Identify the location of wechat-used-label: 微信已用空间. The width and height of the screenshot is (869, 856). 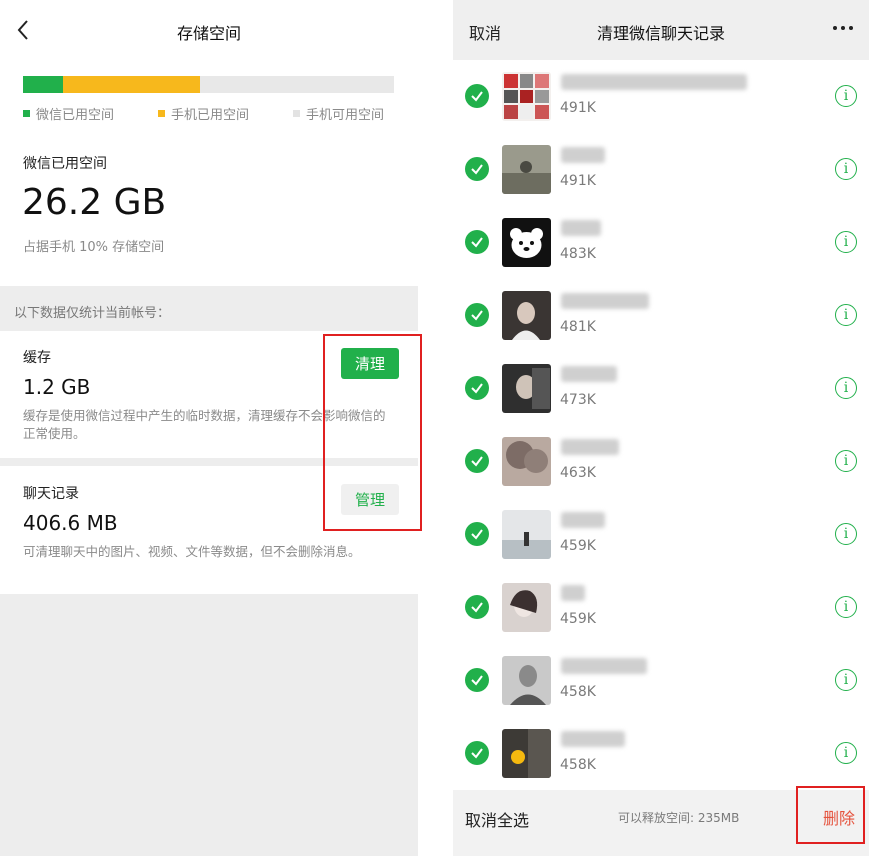
(65, 164).